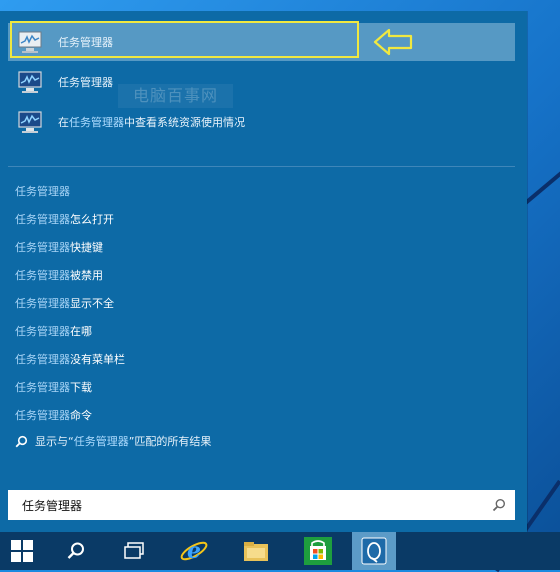  I want to click on task-view-icon, so click(134, 550).